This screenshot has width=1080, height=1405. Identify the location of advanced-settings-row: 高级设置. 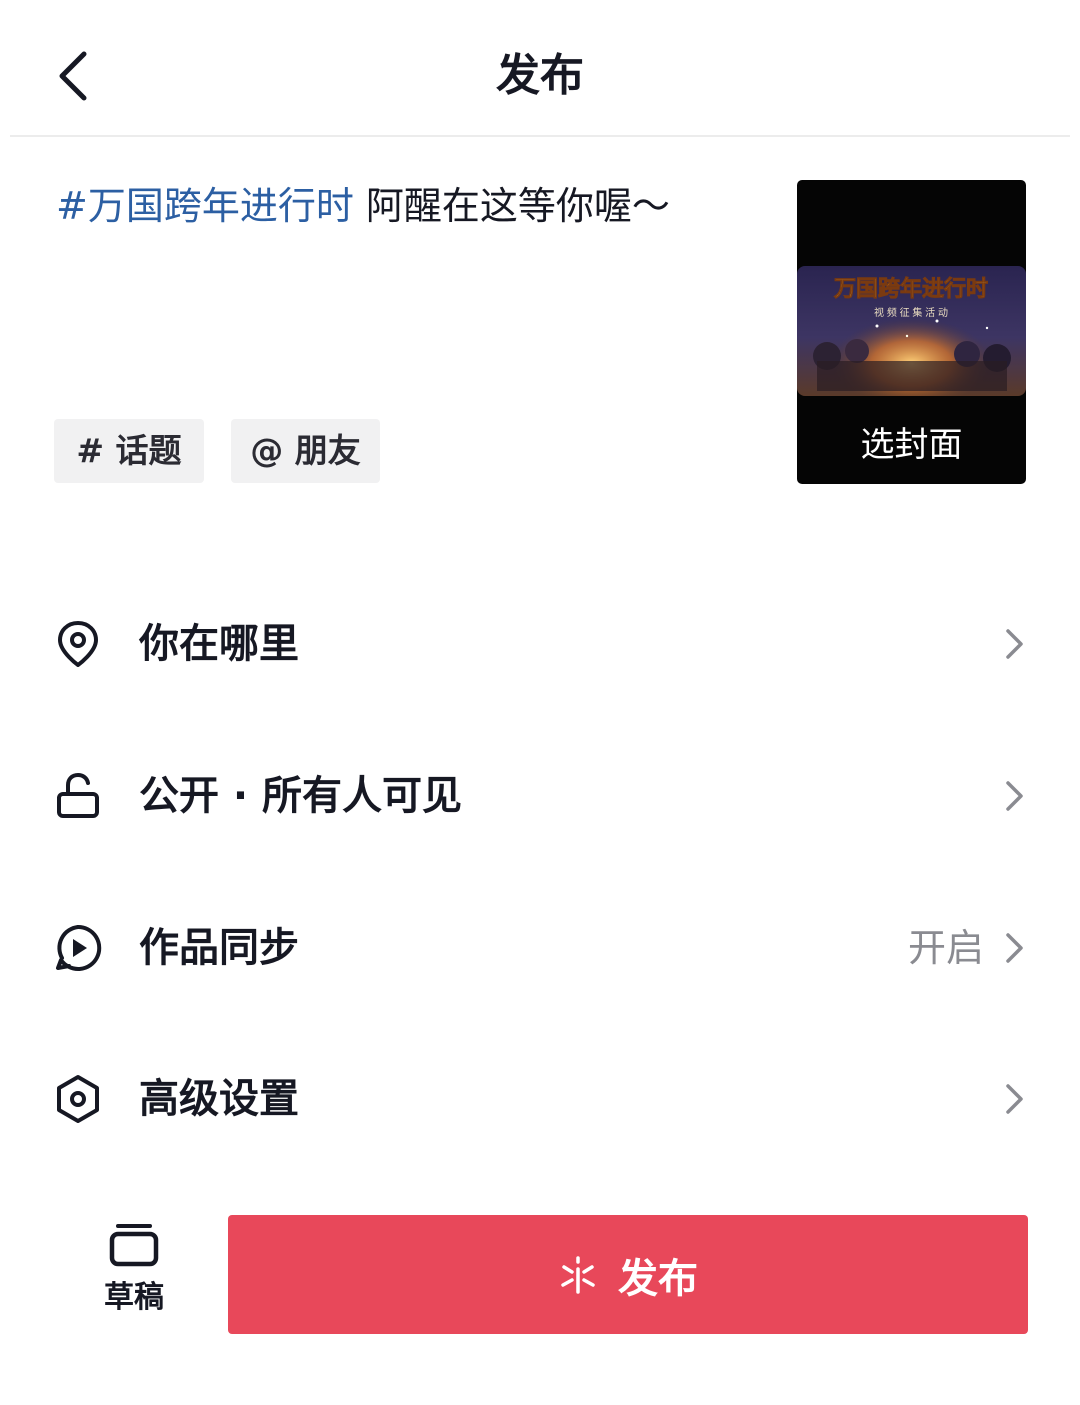
(540, 1098).